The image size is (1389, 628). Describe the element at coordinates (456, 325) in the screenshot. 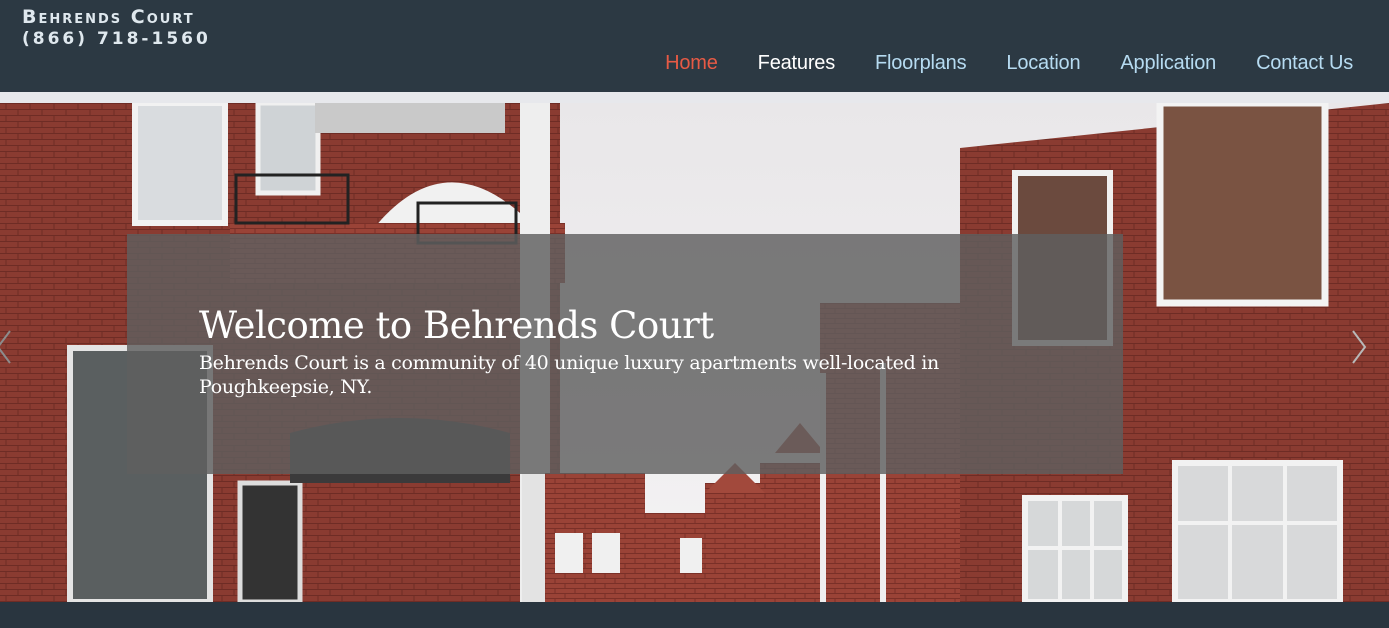

I see `hero-title: Welcome to Behrends Court` at that location.